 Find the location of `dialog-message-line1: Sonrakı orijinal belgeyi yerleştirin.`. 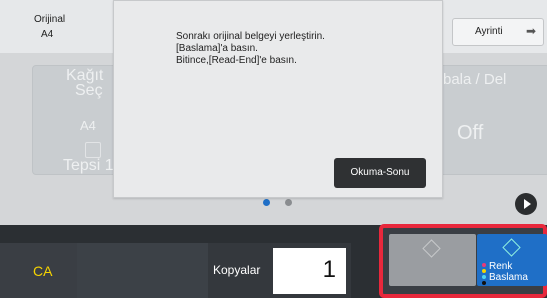

dialog-message-line1: Sonrakı orijinal belgeyi yerleştirin. is located at coordinates (250, 36).